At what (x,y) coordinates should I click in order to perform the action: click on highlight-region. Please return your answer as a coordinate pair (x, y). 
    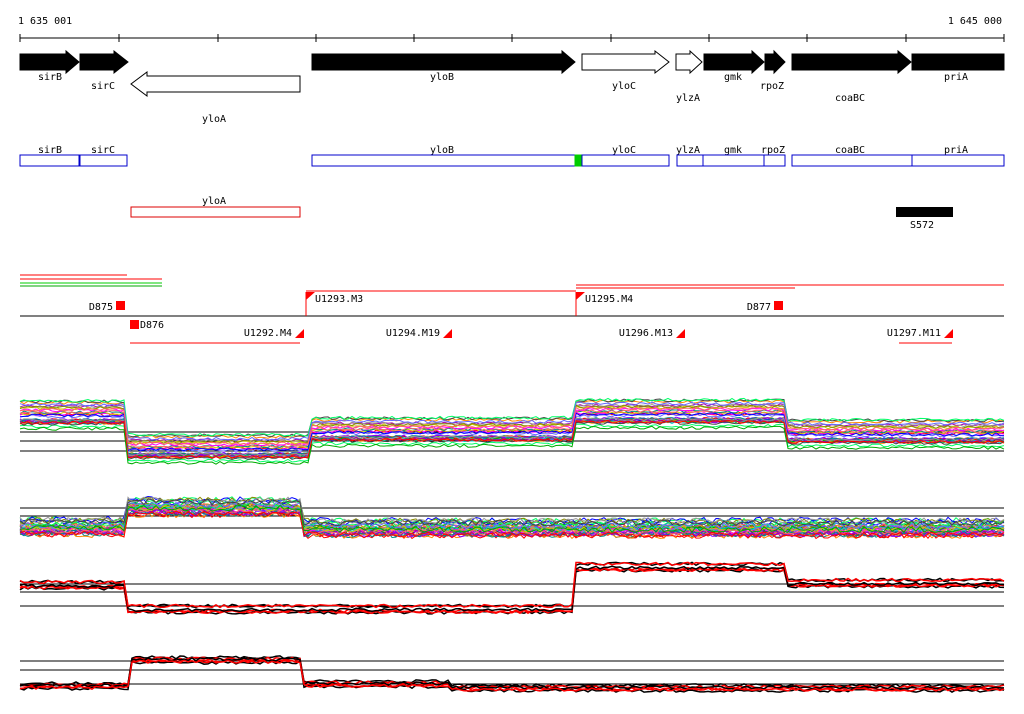
    Looking at the image, I should click on (578, 160).